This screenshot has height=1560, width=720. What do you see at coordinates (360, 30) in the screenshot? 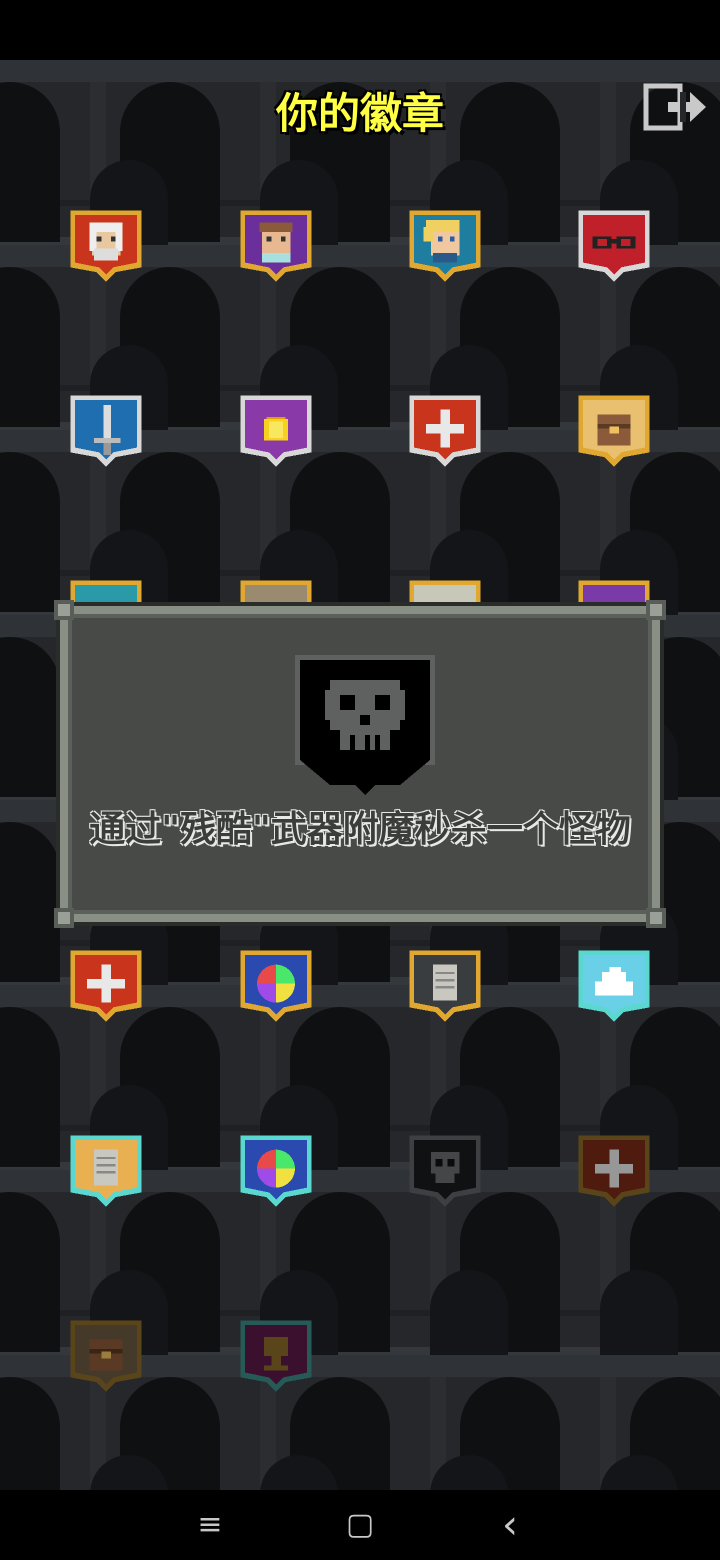
I see `status-bar` at bounding box center [360, 30].